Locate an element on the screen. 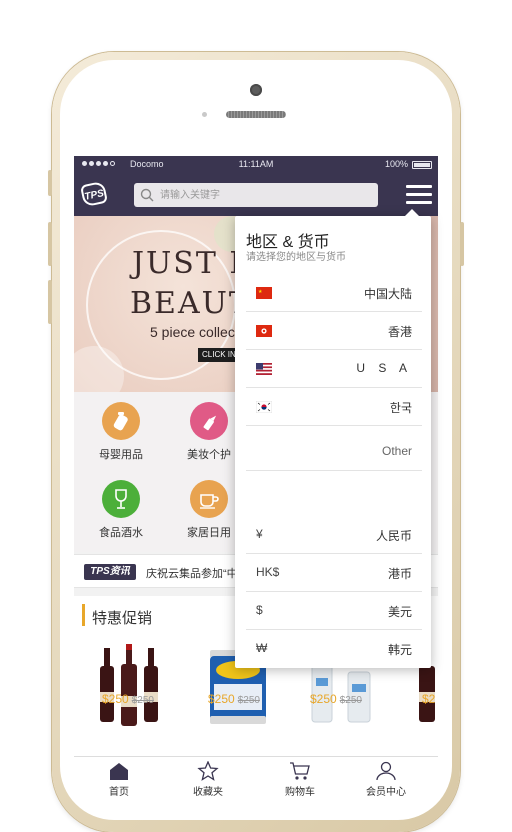 Image resolution: width=512 pixels, height=832 pixels. currency-option-hkd: HK$ 港币 is located at coordinates (334, 573).